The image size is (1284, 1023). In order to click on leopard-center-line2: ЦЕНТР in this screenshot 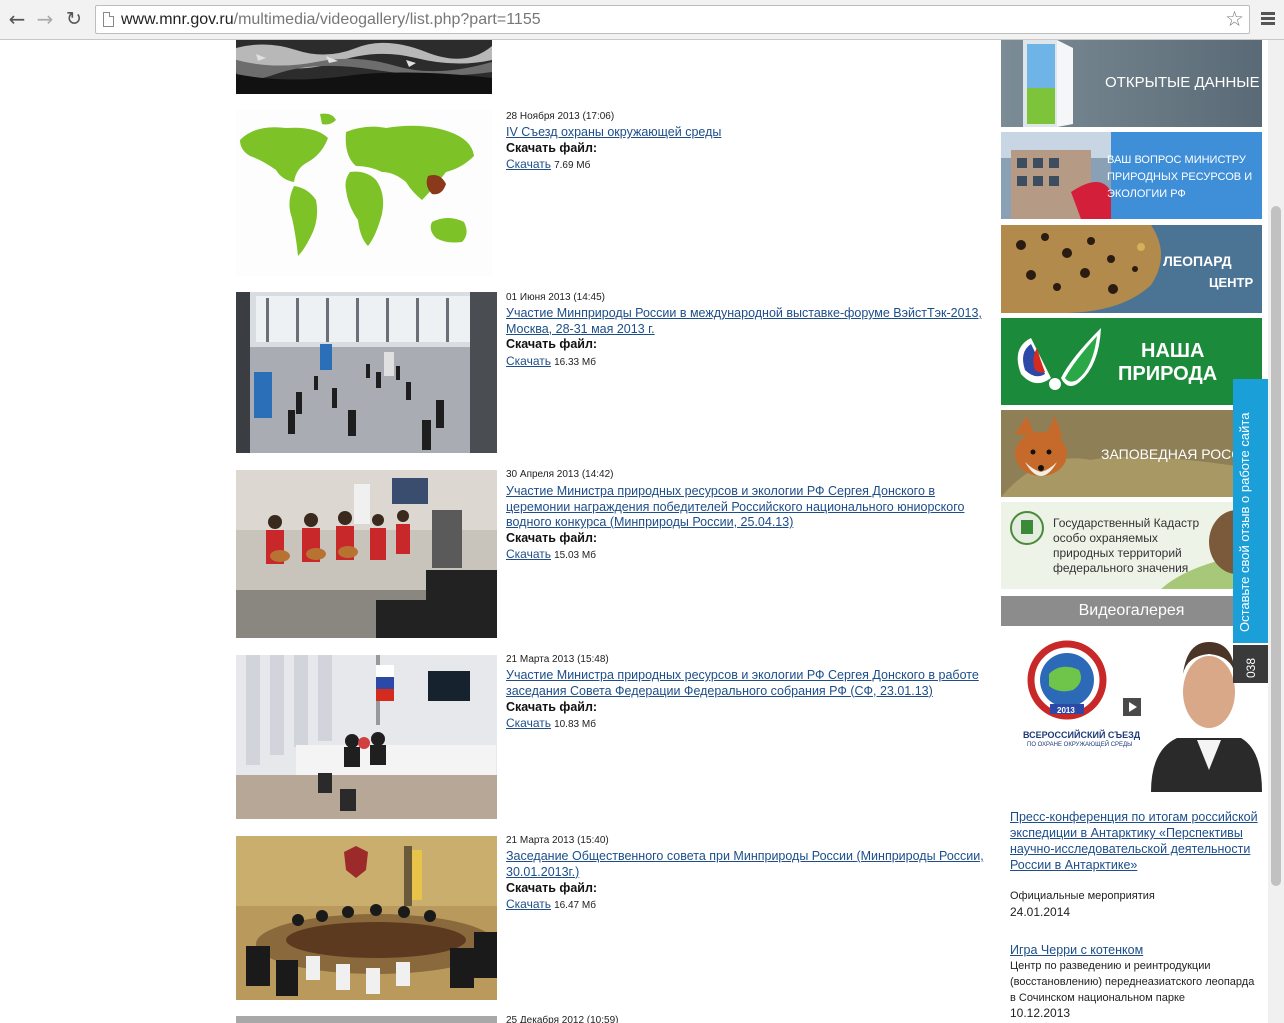, I will do `click(1231, 282)`.